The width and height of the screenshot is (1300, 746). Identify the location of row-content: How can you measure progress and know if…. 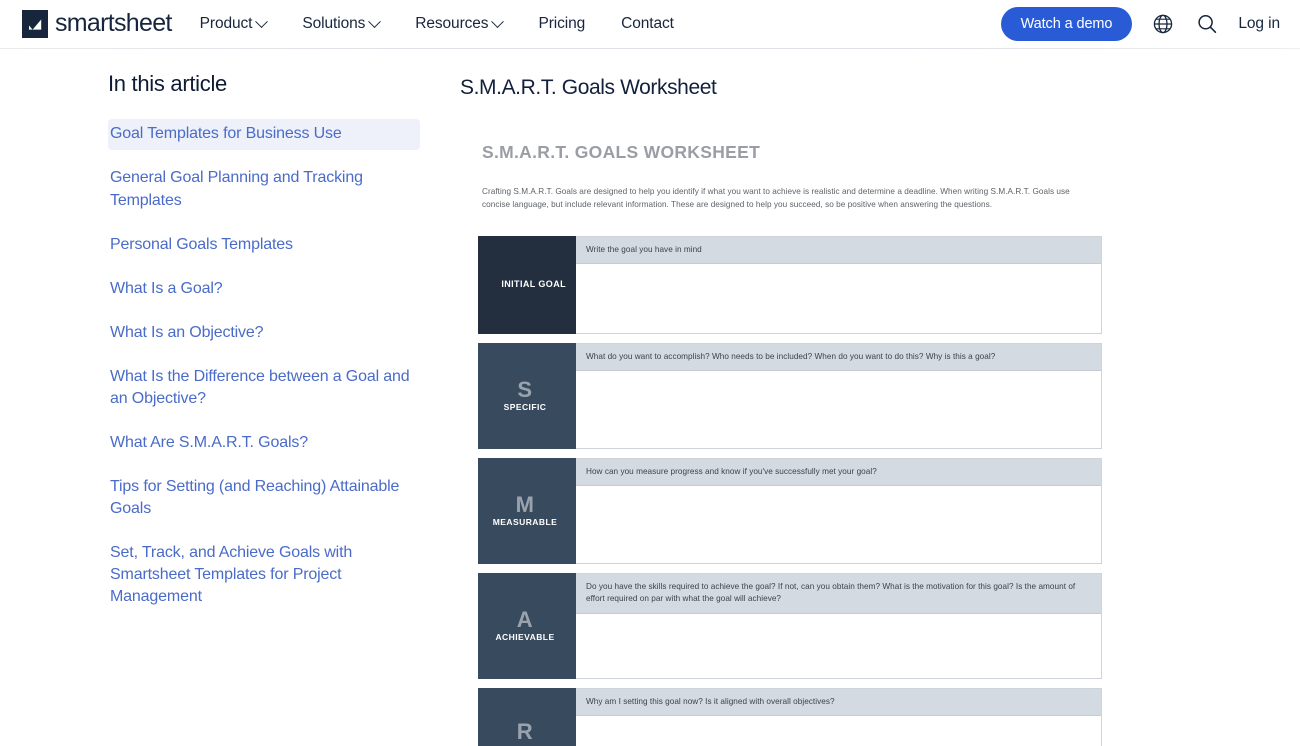
(839, 510).